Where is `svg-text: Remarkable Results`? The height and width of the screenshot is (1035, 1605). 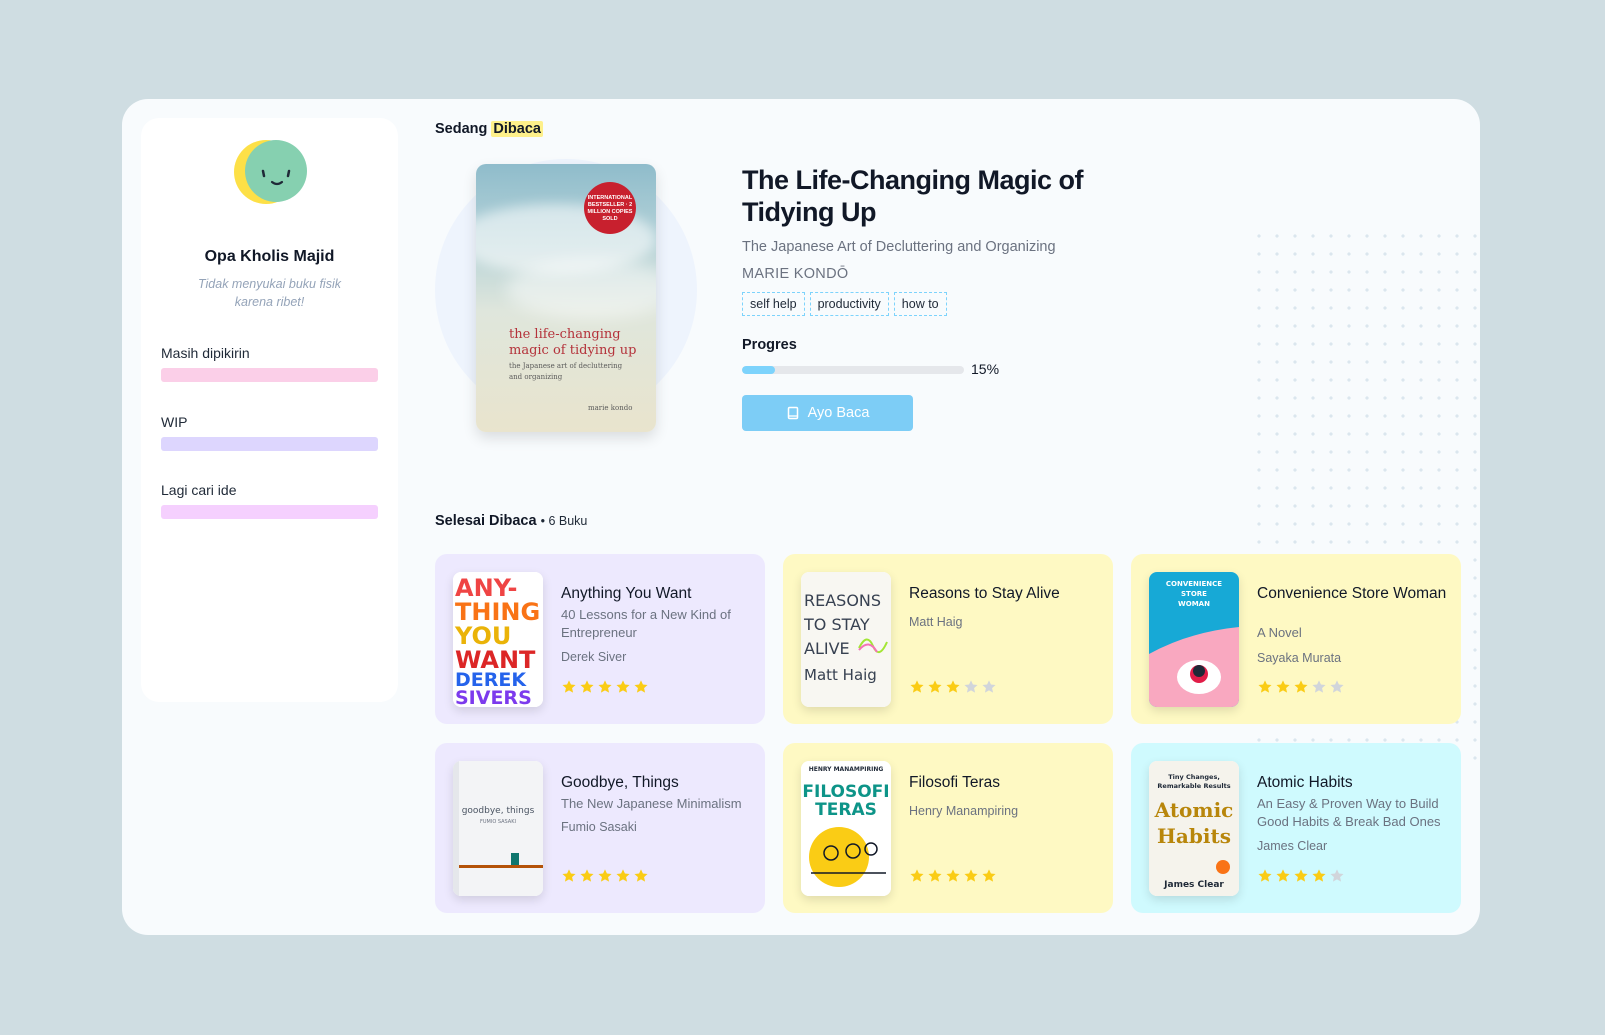
svg-text: Remarkable Results is located at coordinates (1193, 786).